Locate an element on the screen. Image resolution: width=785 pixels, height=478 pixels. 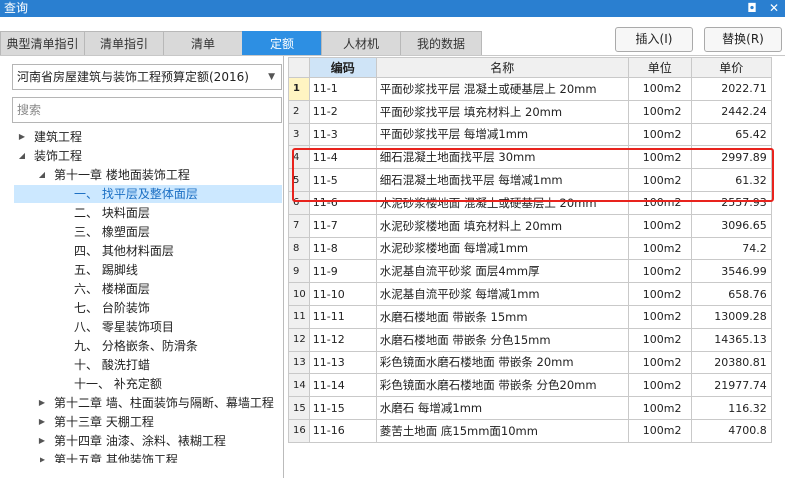
tree-node-chapter-13: ▶ 第十三章 天棚工程 is located at coordinates (96, 422).